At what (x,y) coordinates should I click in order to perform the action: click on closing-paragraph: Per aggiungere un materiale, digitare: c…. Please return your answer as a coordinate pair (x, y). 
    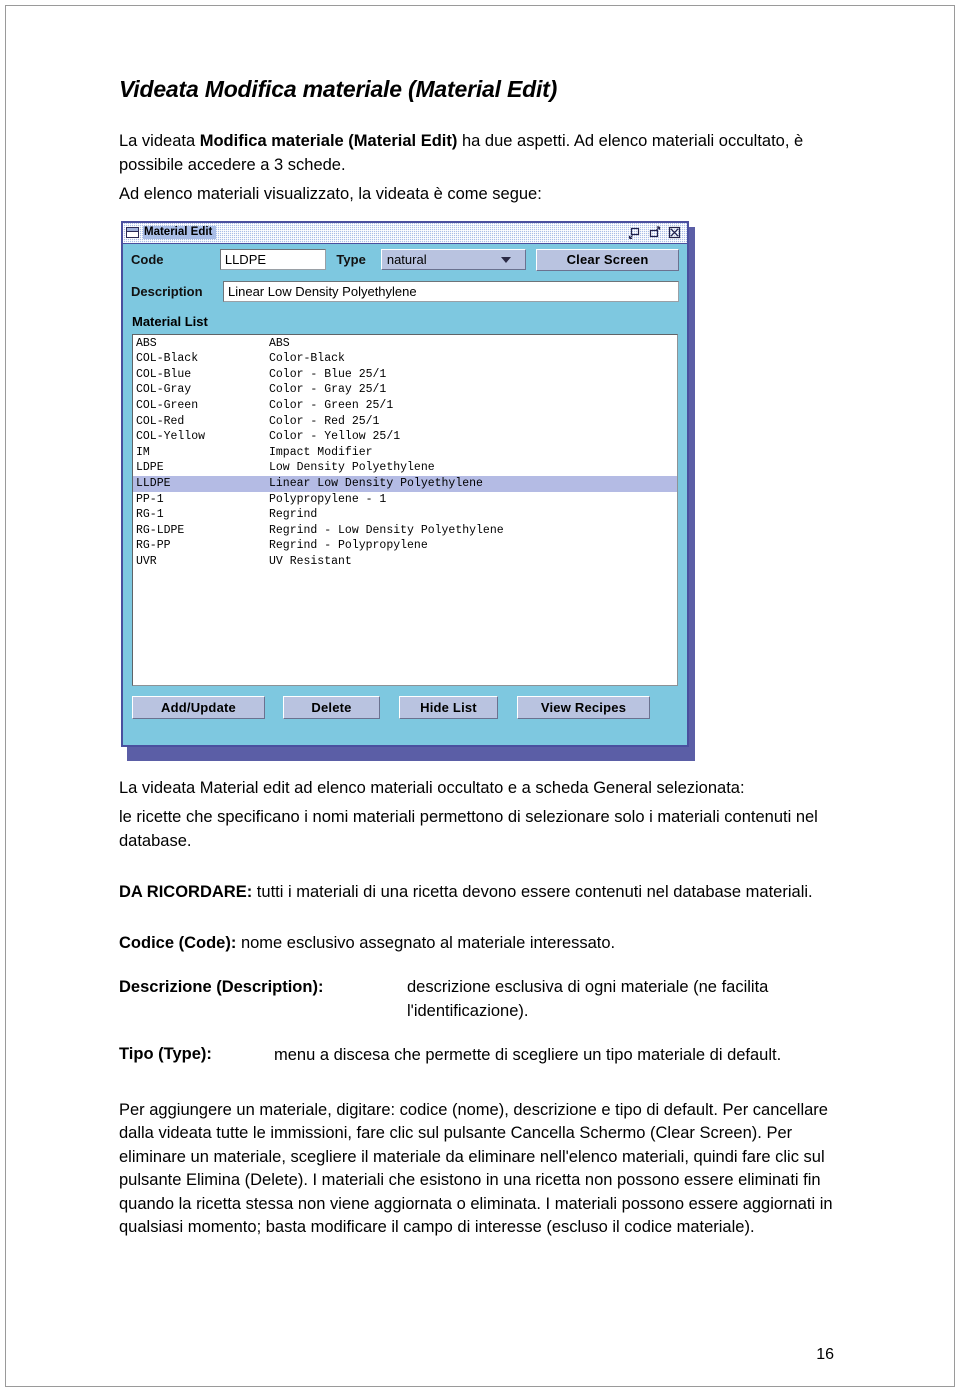
    Looking at the image, I should click on (476, 1168).